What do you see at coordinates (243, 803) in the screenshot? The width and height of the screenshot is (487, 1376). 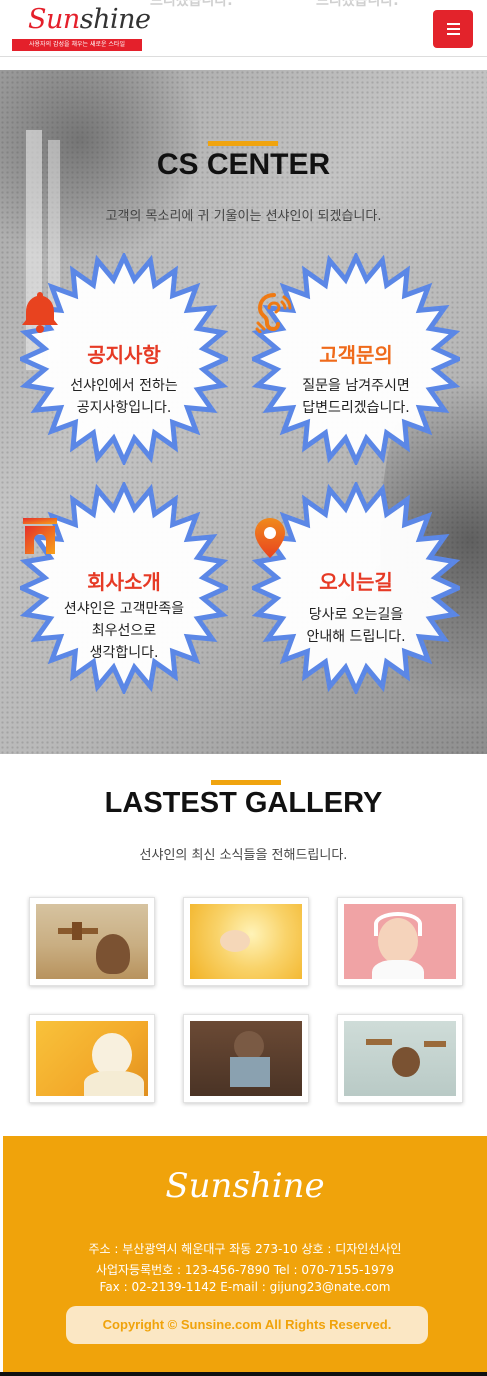 I see `gallery-title: LASTEST GALLERY` at bounding box center [243, 803].